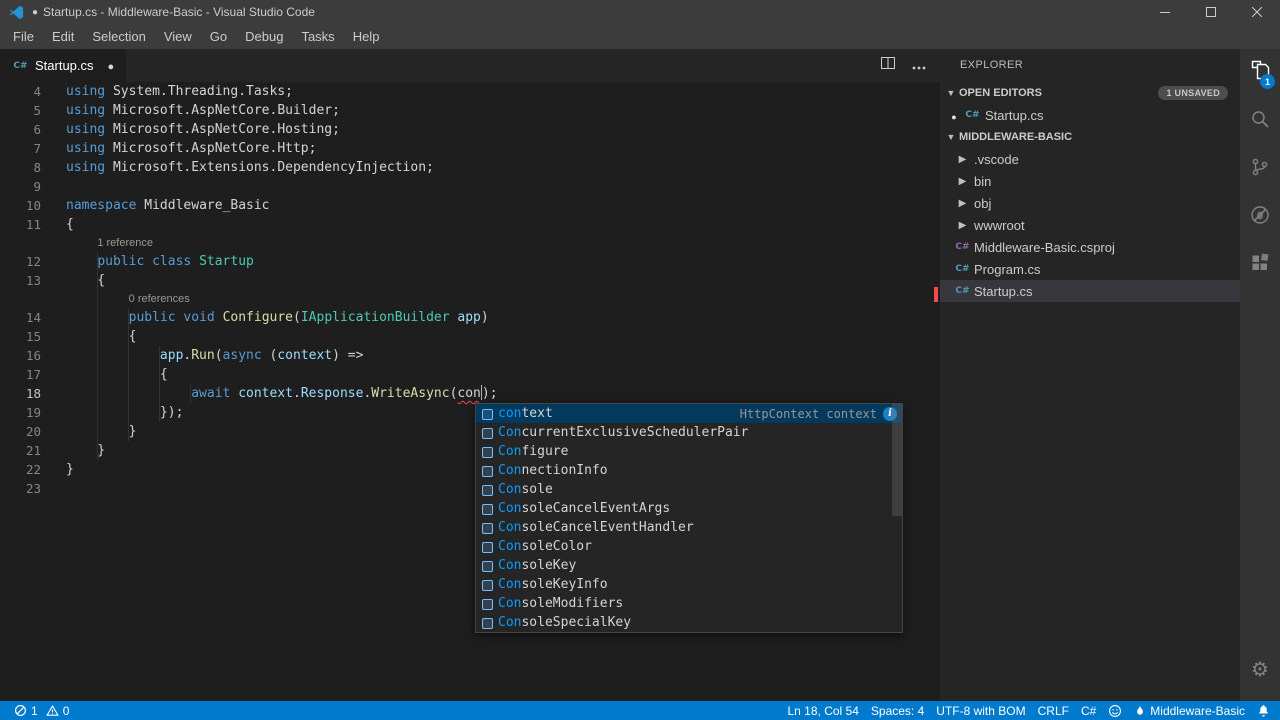 The width and height of the screenshot is (1280, 720). Describe the element at coordinates (1090, 137) in the screenshot. I see `project-folder-header: MIDDLEWARE-BASIC` at that location.